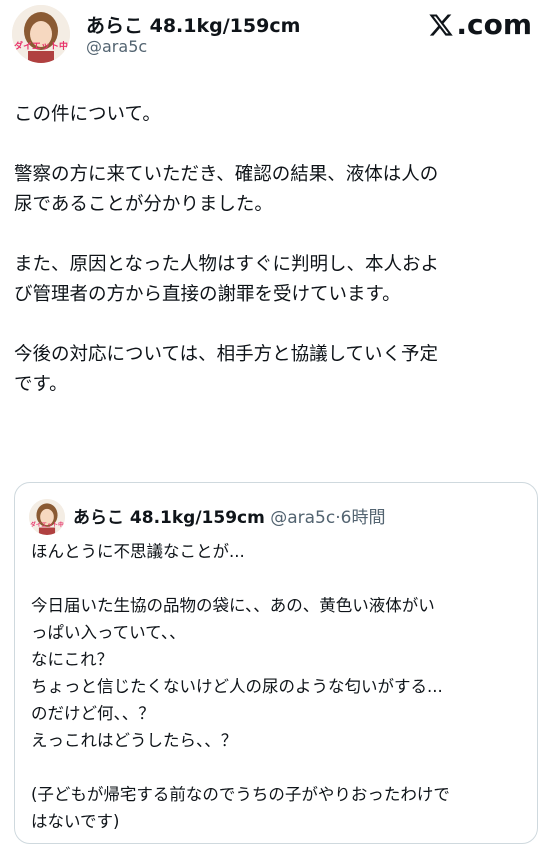  I want to click on post-text-line: 尿であることが分かりました。, so click(143, 204).